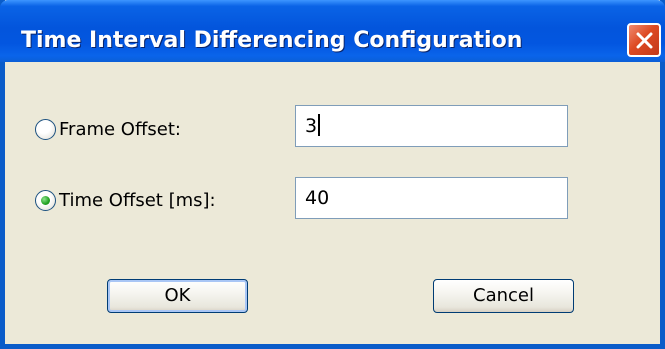 This screenshot has width=665, height=349. I want to click on frame-offset-option: Frame Offset:, so click(108, 129).